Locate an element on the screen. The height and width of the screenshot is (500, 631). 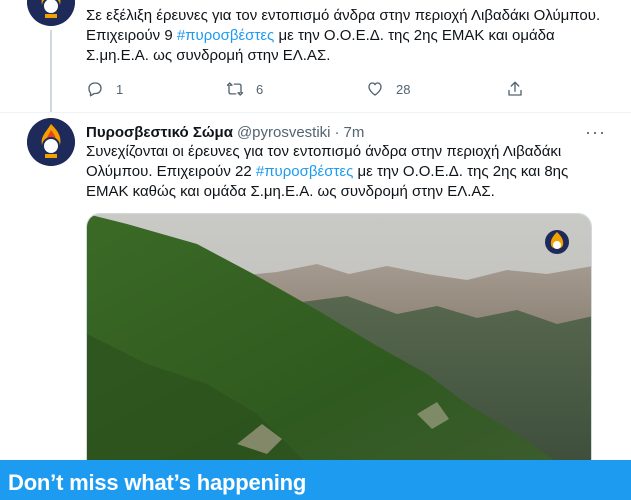
fire-service-watermark-icon is located at coordinates (557, 242).